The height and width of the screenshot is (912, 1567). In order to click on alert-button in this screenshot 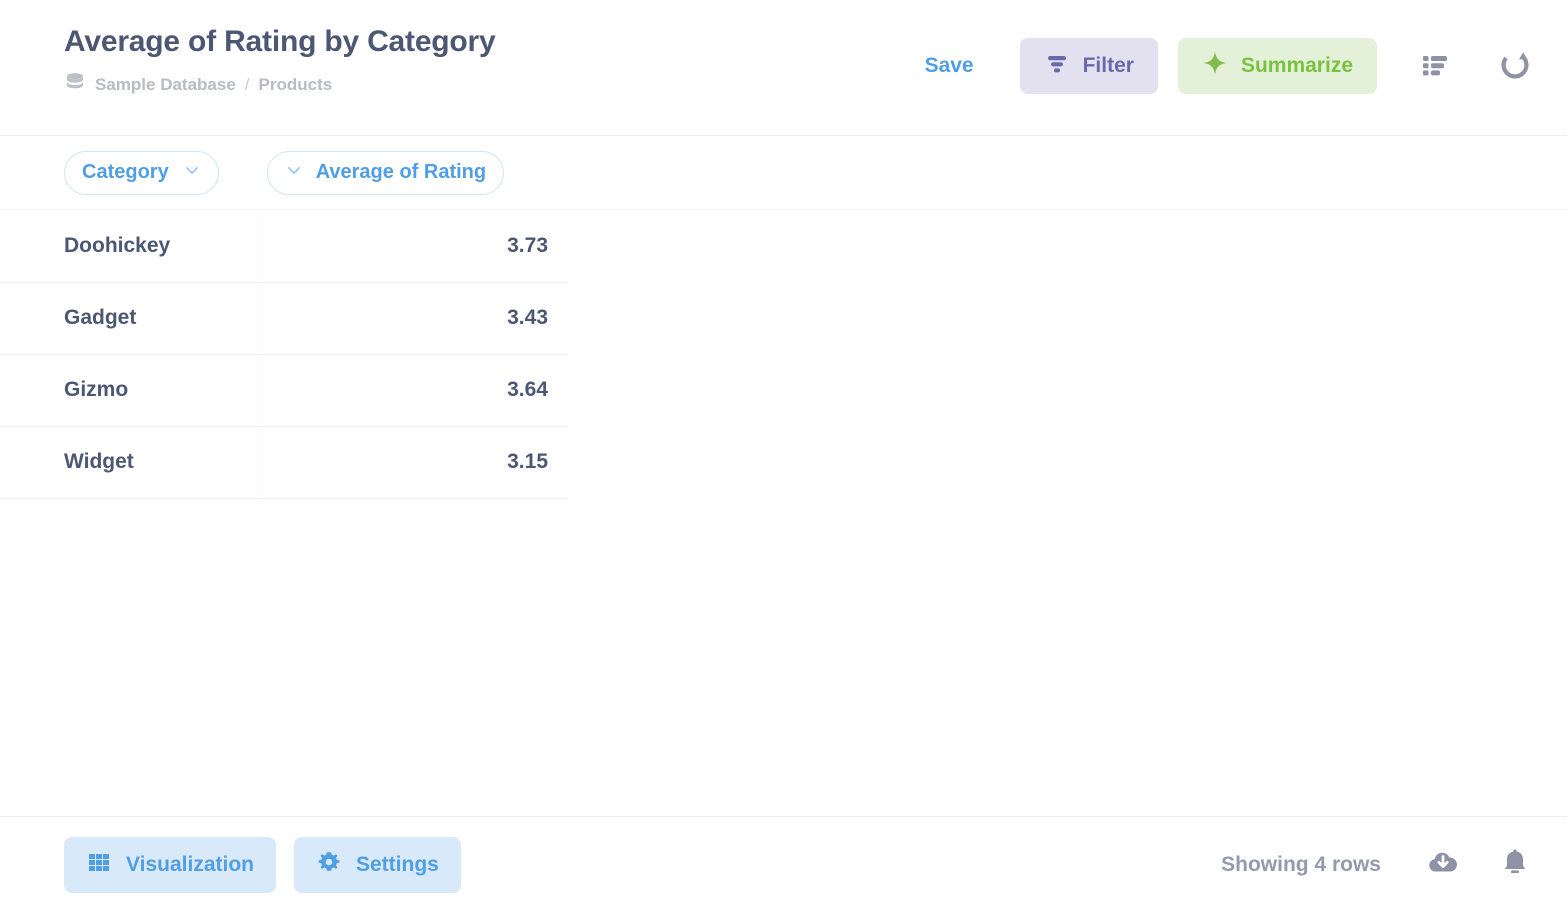, I will do `click(1515, 865)`.